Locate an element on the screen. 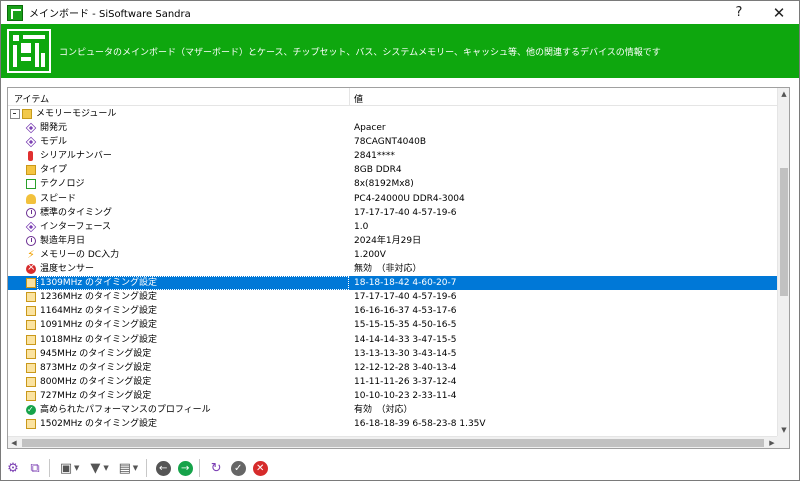  item-value: 2024年1月29日 is located at coordinates (388, 240).